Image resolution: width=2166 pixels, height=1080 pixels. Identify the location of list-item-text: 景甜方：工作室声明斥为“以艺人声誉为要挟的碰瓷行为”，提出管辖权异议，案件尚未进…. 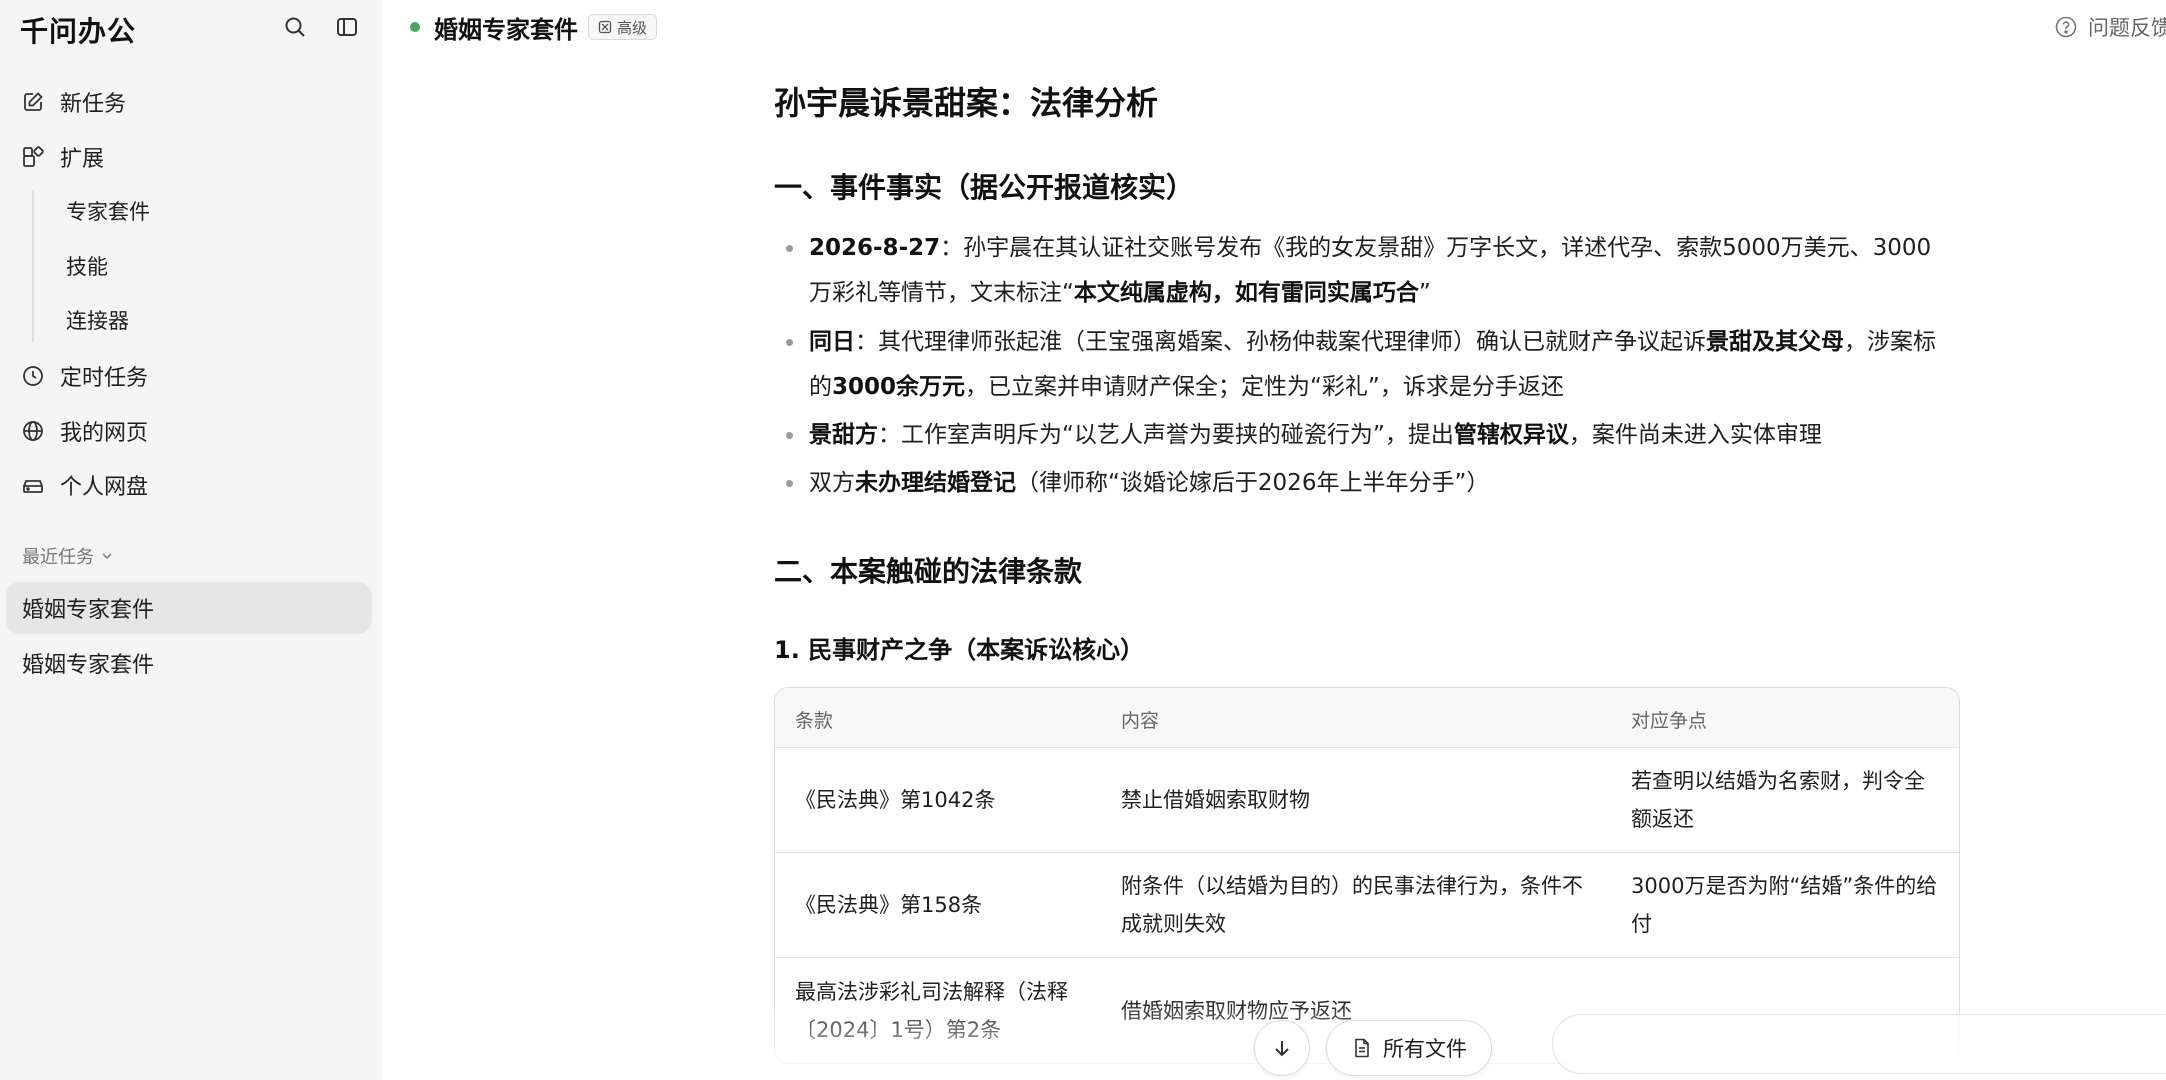
(1367, 435).